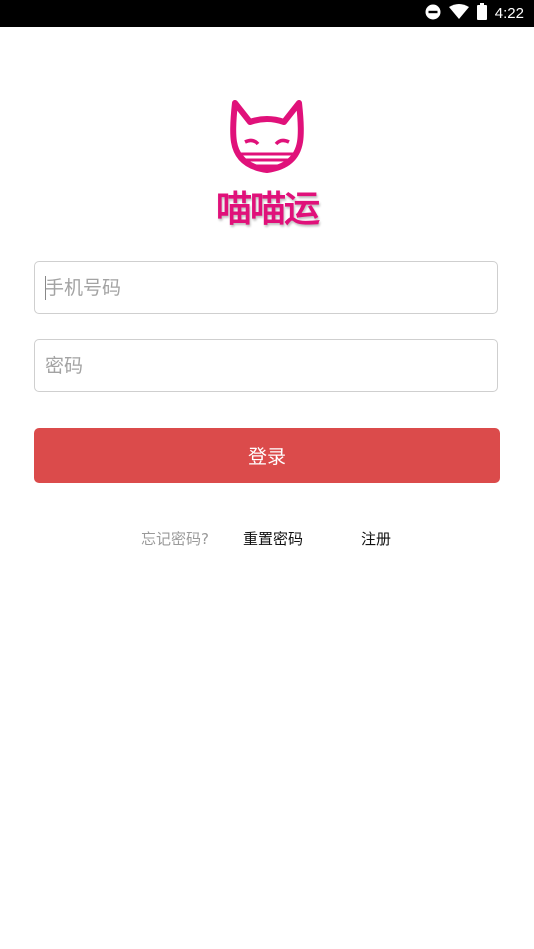  Describe the element at coordinates (458, 13) in the screenshot. I see `wifi-icon` at that location.